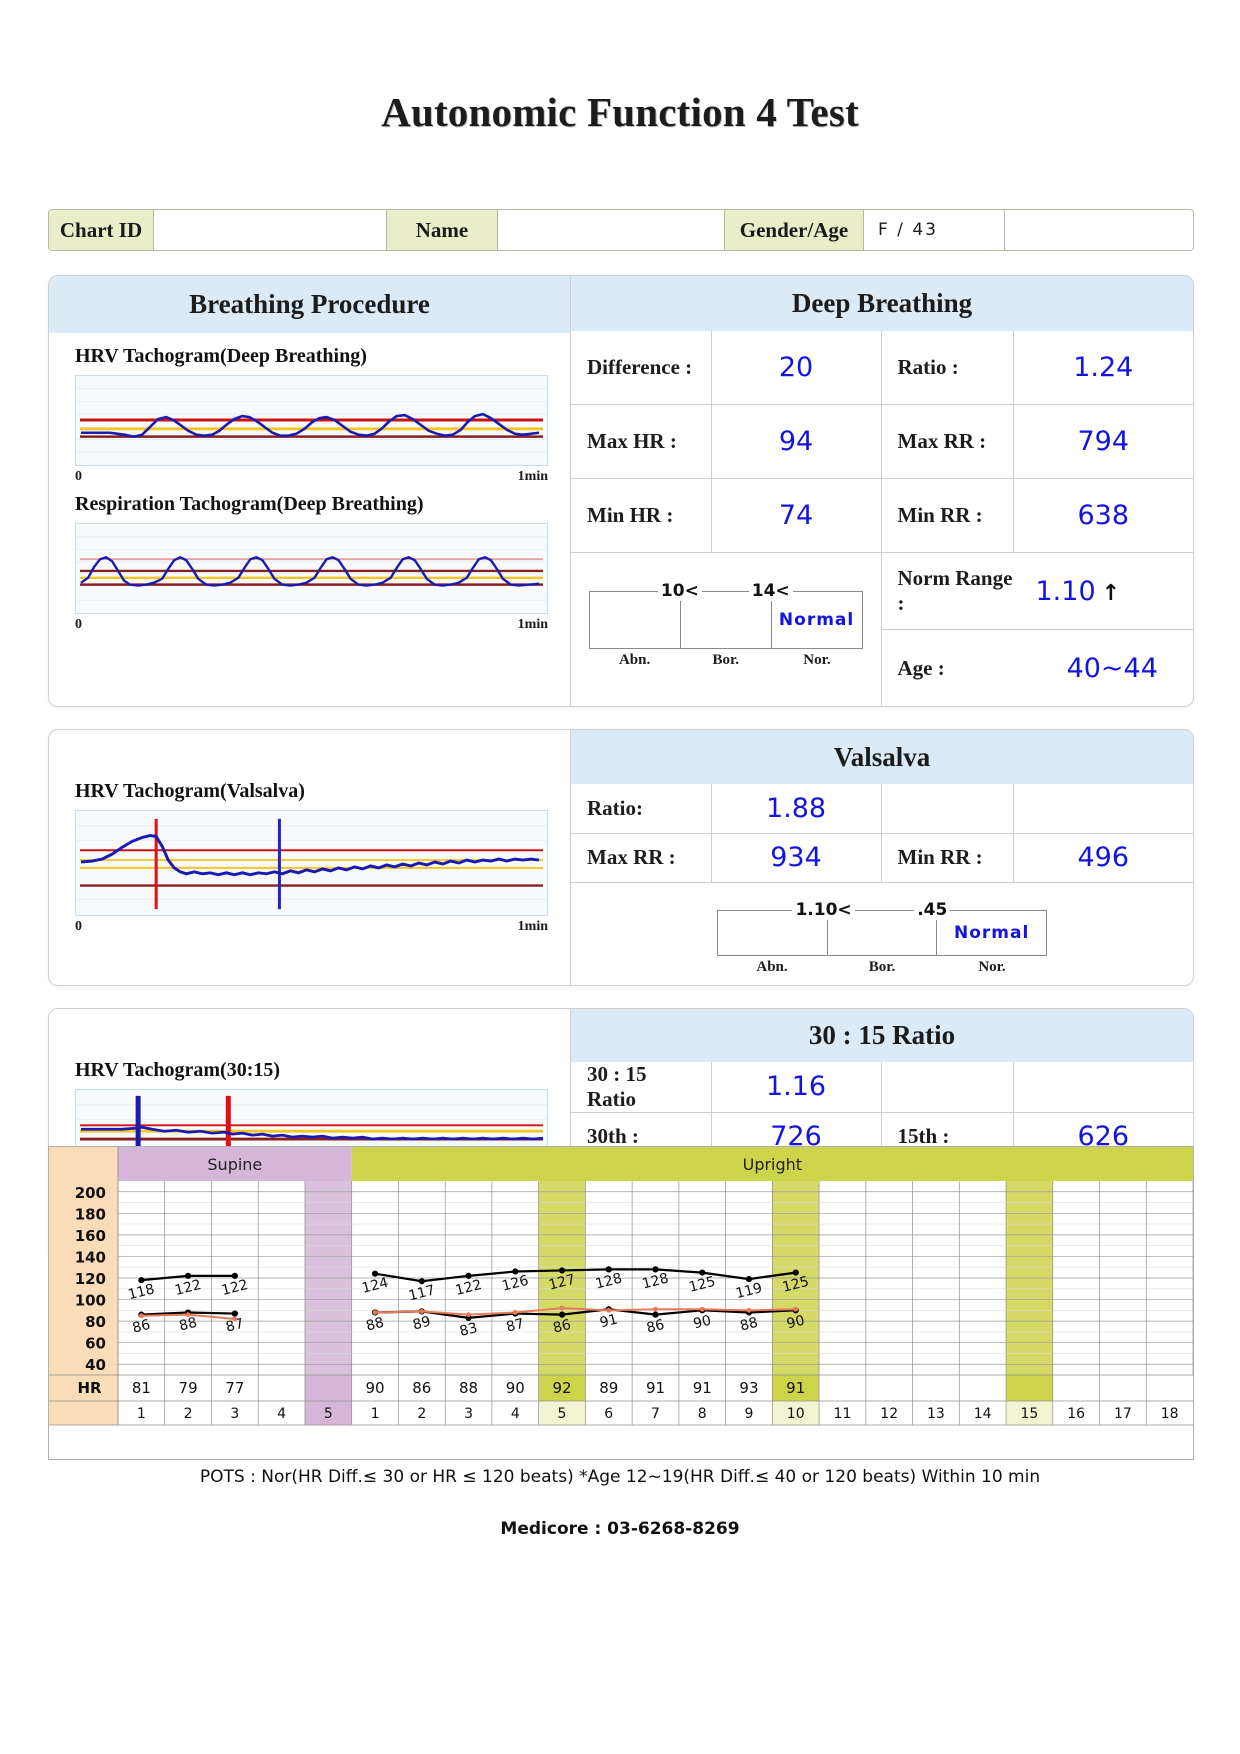 The image size is (1240, 1754). I want to click on name-label: Name, so click(442, 230).